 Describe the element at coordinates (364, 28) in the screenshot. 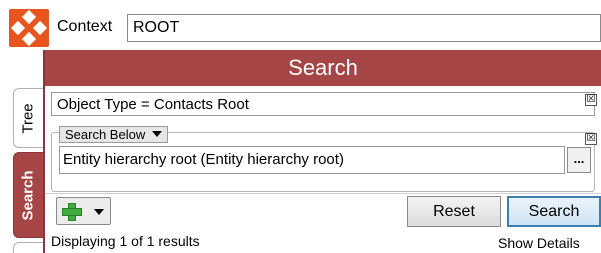

I see `context-field: ROOT` at that location.